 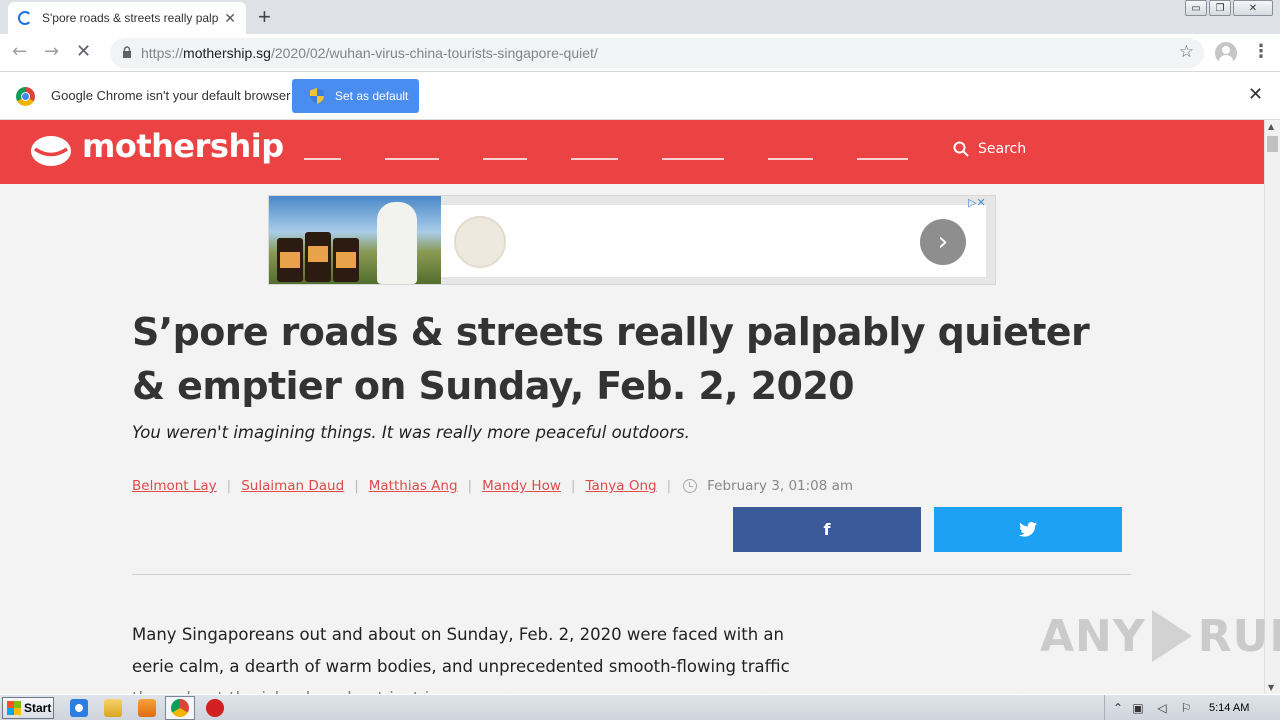 I want to click on set-as-default-button: Set as default, so click(x=355, y=96).